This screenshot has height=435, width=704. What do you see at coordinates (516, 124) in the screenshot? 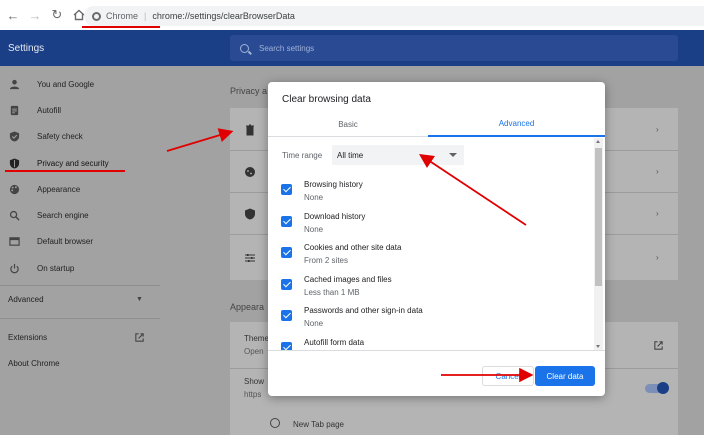
I see `tab-advanced: Advanced` at bounding box center [516, 124].